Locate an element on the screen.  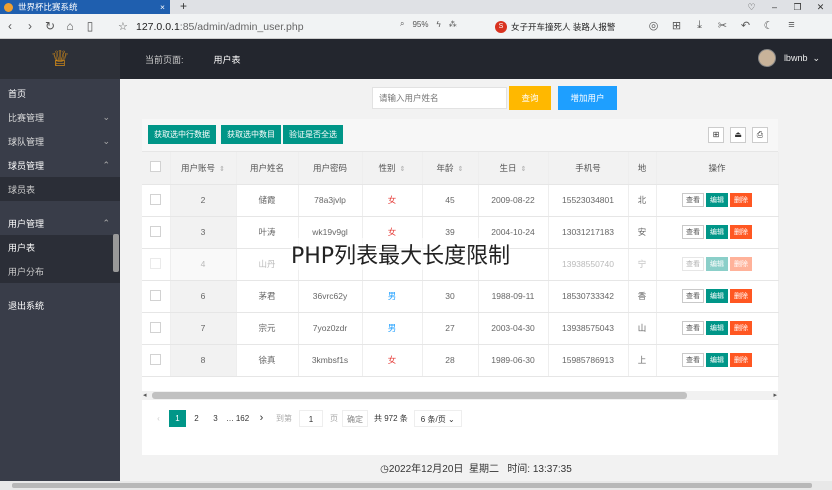
col-header-birthday: 生日 ⇕ is located at coordinates (513, 168).